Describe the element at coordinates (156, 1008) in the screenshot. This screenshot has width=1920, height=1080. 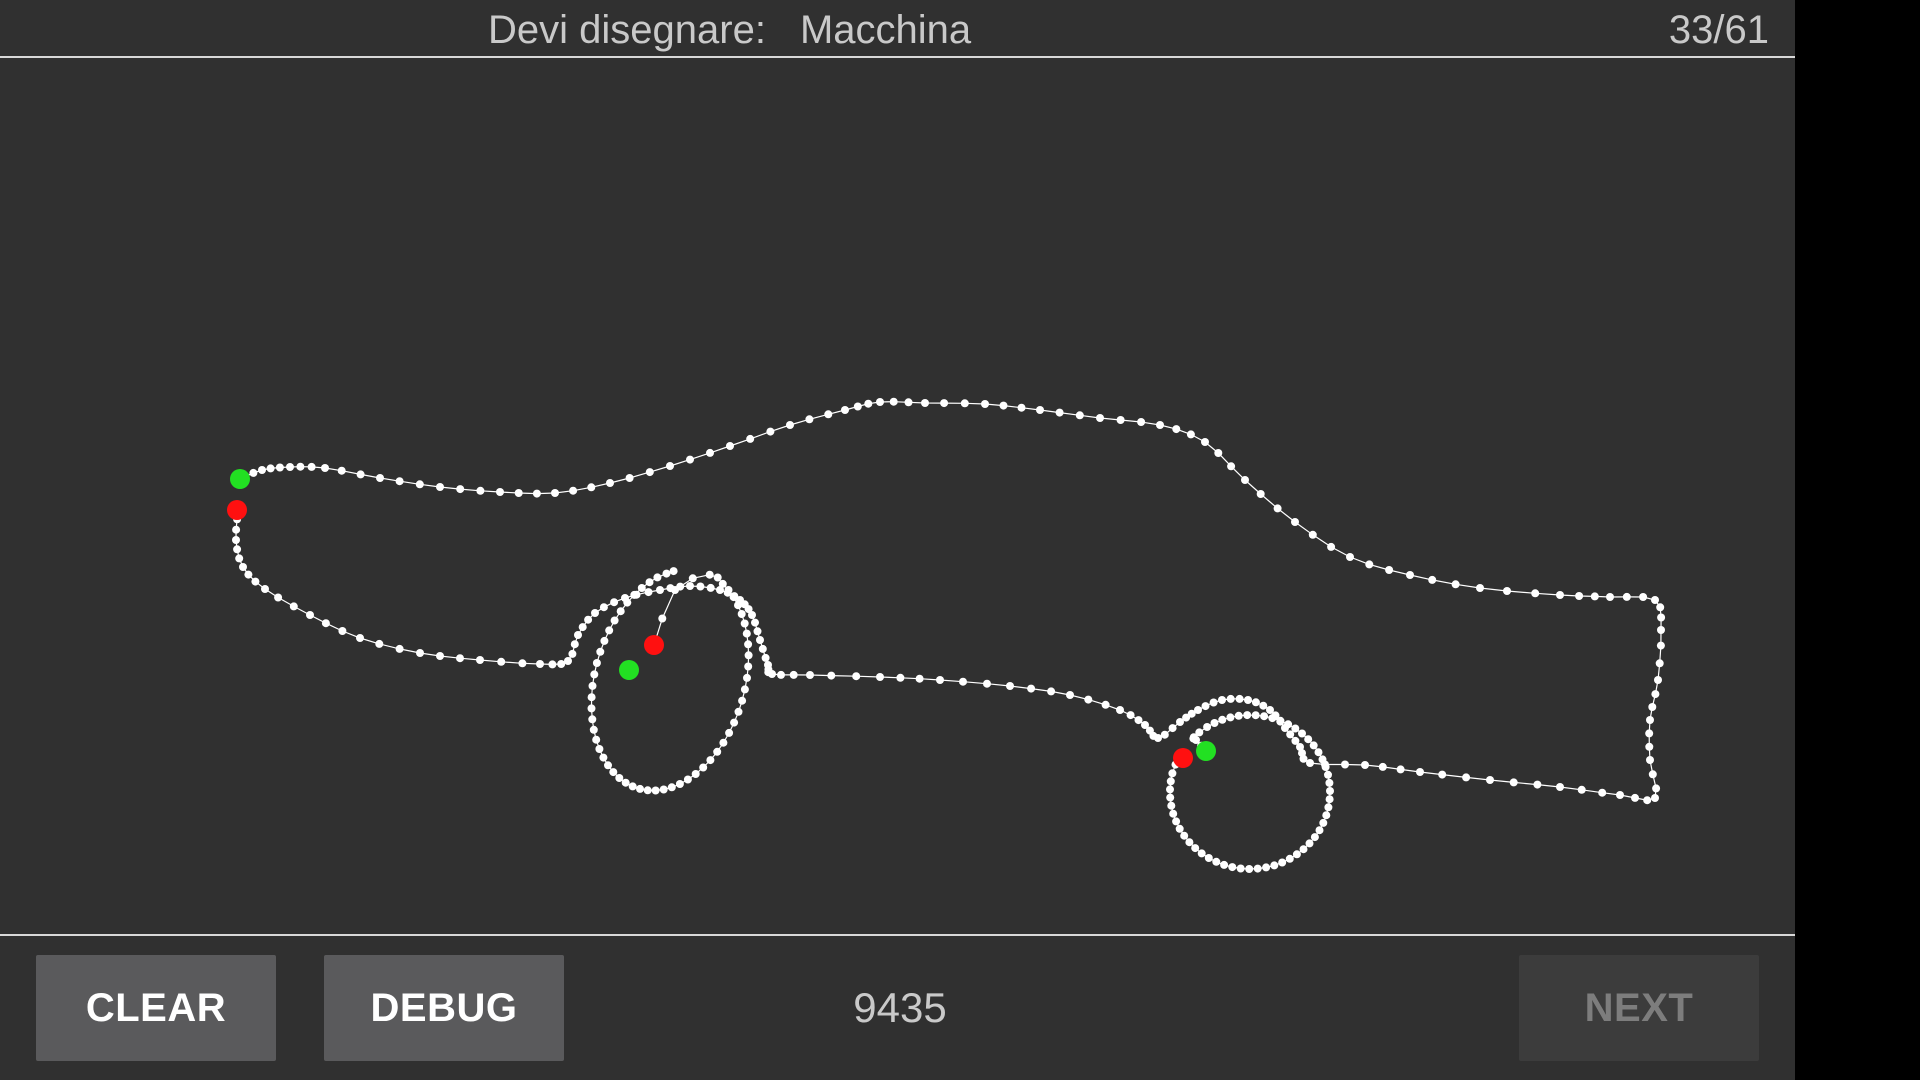
I see `clear-button: CLEAR` at that location.